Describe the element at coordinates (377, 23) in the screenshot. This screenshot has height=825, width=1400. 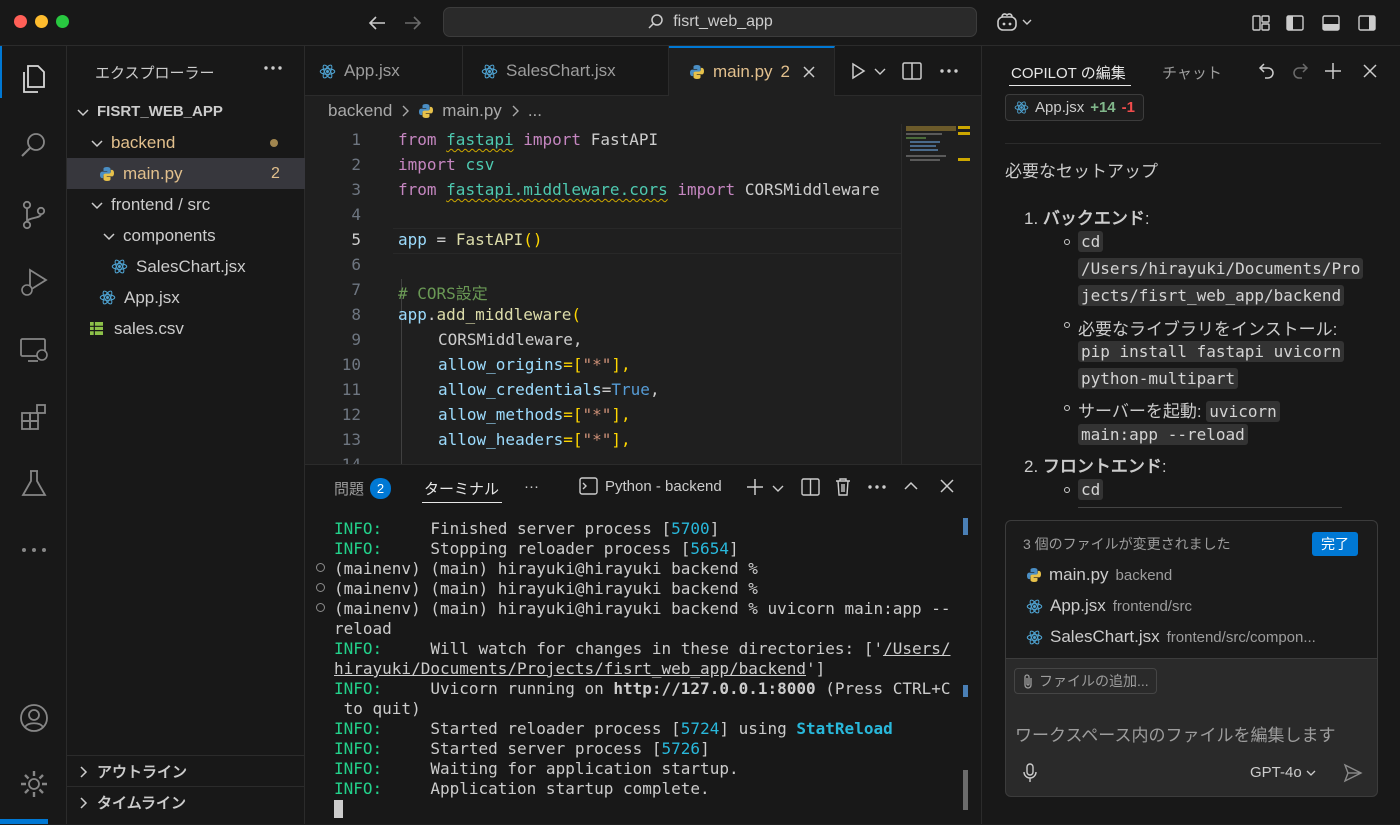
I see `back-arrow-icon` at that location.